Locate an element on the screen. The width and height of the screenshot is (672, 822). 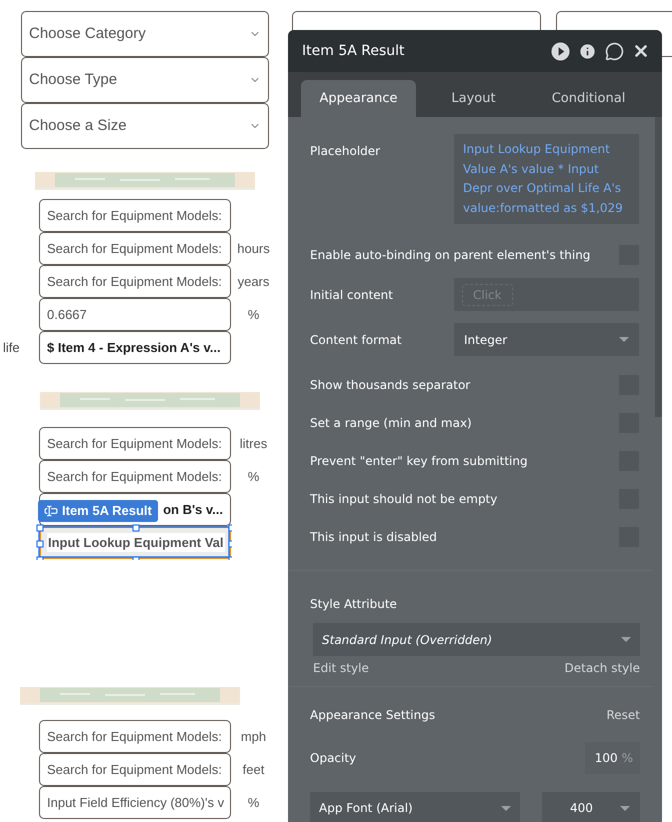
field-label: Show thousands separator is located at coordinates (390, 385).